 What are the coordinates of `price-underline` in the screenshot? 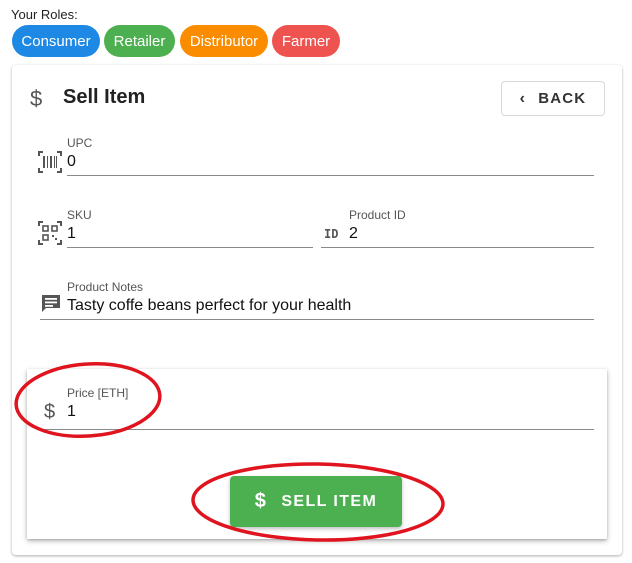 It's located at (319, 429).